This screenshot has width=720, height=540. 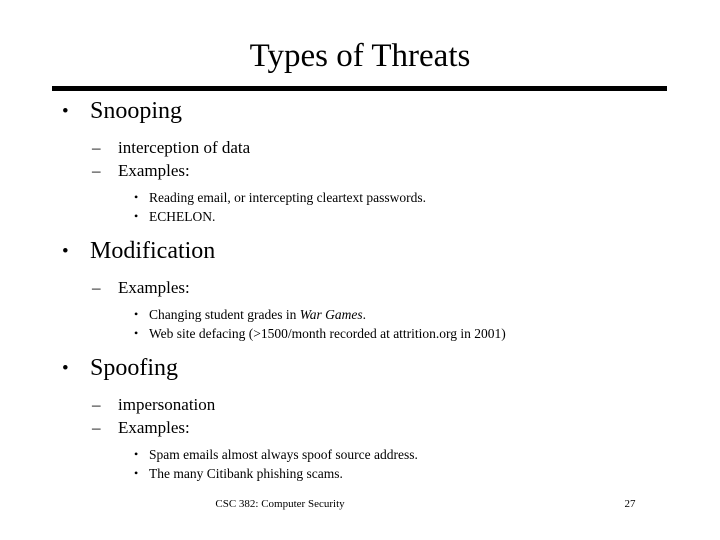 What do you see at coordinates (280, 504) in the screenshot?
I see `footer-course-label: CSC 382: Computer Security` at bounding box center [280, 504].